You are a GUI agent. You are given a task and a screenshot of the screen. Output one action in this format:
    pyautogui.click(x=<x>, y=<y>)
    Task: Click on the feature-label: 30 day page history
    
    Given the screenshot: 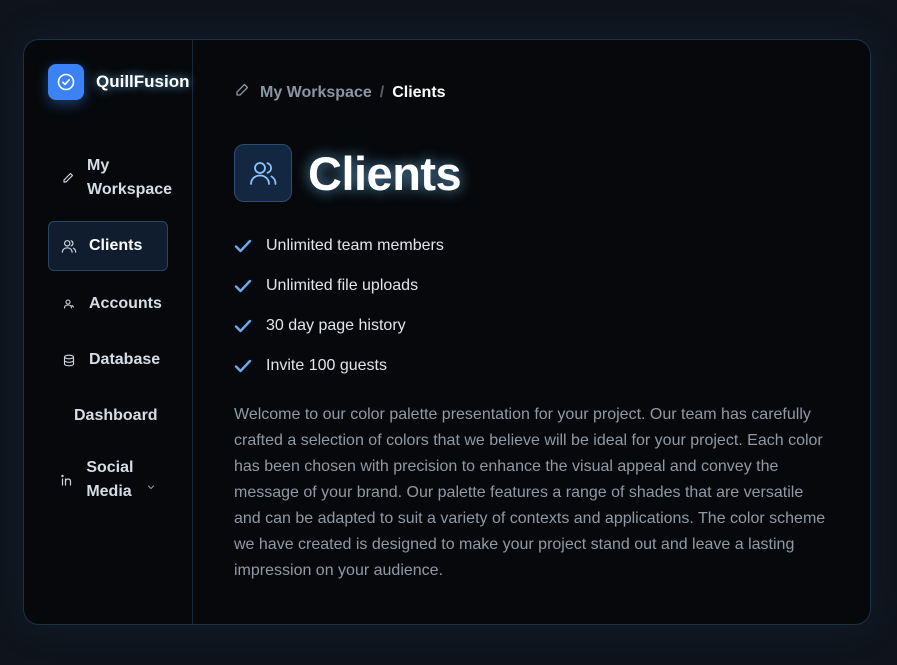 What is the action you would take?
    pyautogui.click(x=336, y=325)
    